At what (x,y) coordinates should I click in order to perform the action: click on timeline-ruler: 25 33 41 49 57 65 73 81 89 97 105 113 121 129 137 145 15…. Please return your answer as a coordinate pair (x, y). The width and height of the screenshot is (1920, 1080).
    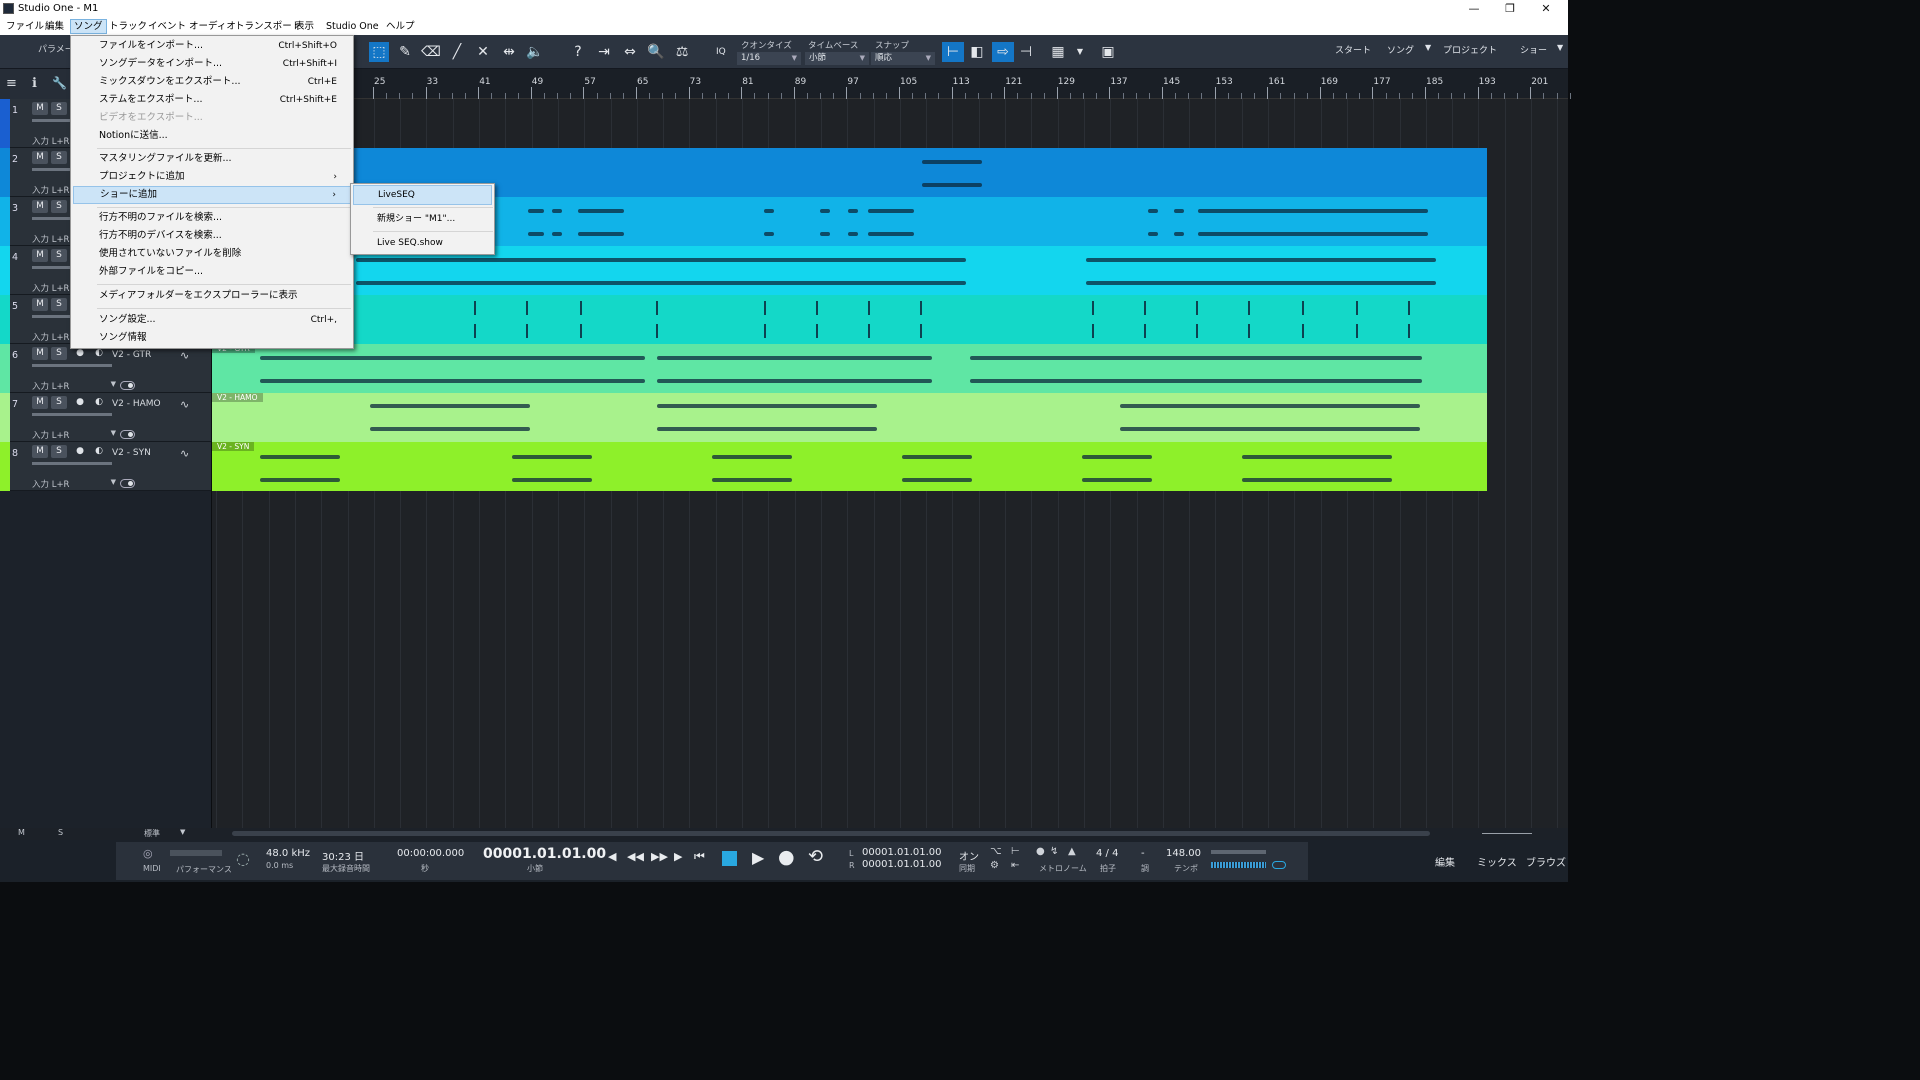
    Looking at the image, I should click on (891, 84).